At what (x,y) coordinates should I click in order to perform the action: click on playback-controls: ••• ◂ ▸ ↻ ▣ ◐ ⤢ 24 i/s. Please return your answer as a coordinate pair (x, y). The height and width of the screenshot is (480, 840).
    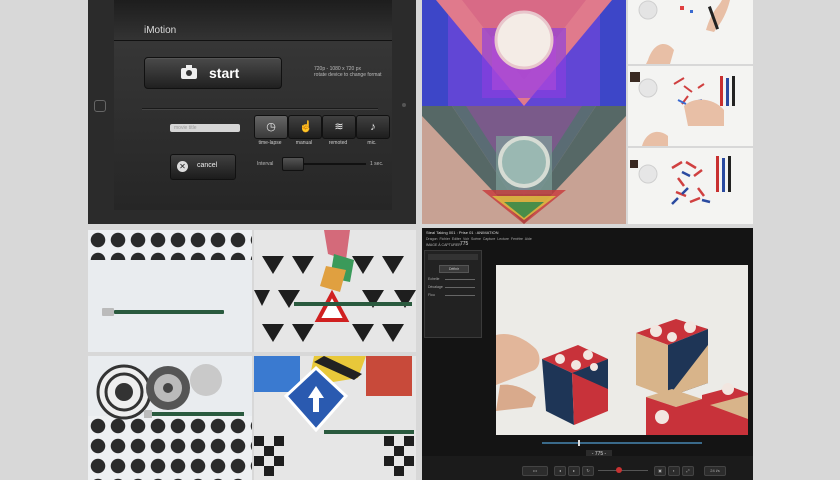
    Looking at the image, I should click on (587, 468).